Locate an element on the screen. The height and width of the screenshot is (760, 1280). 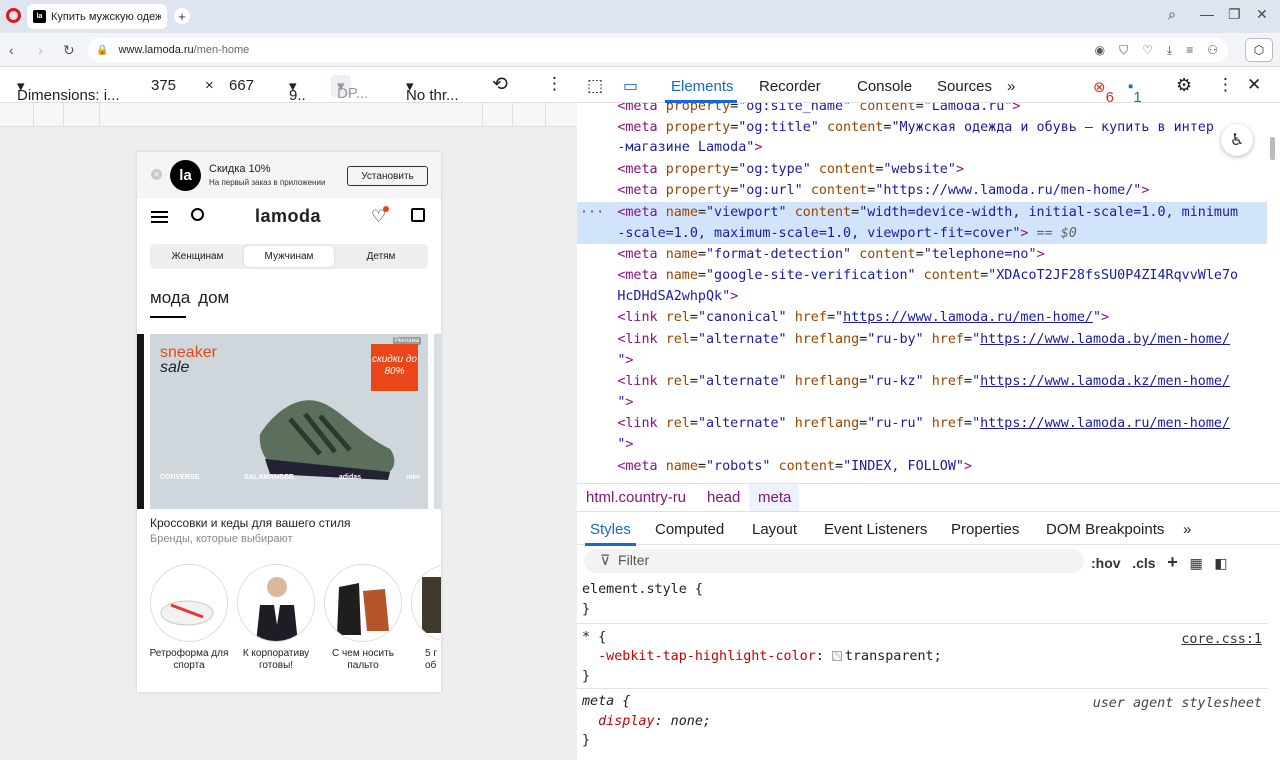
shield-icon: ⛉ is located at coordinates (1123, 50).